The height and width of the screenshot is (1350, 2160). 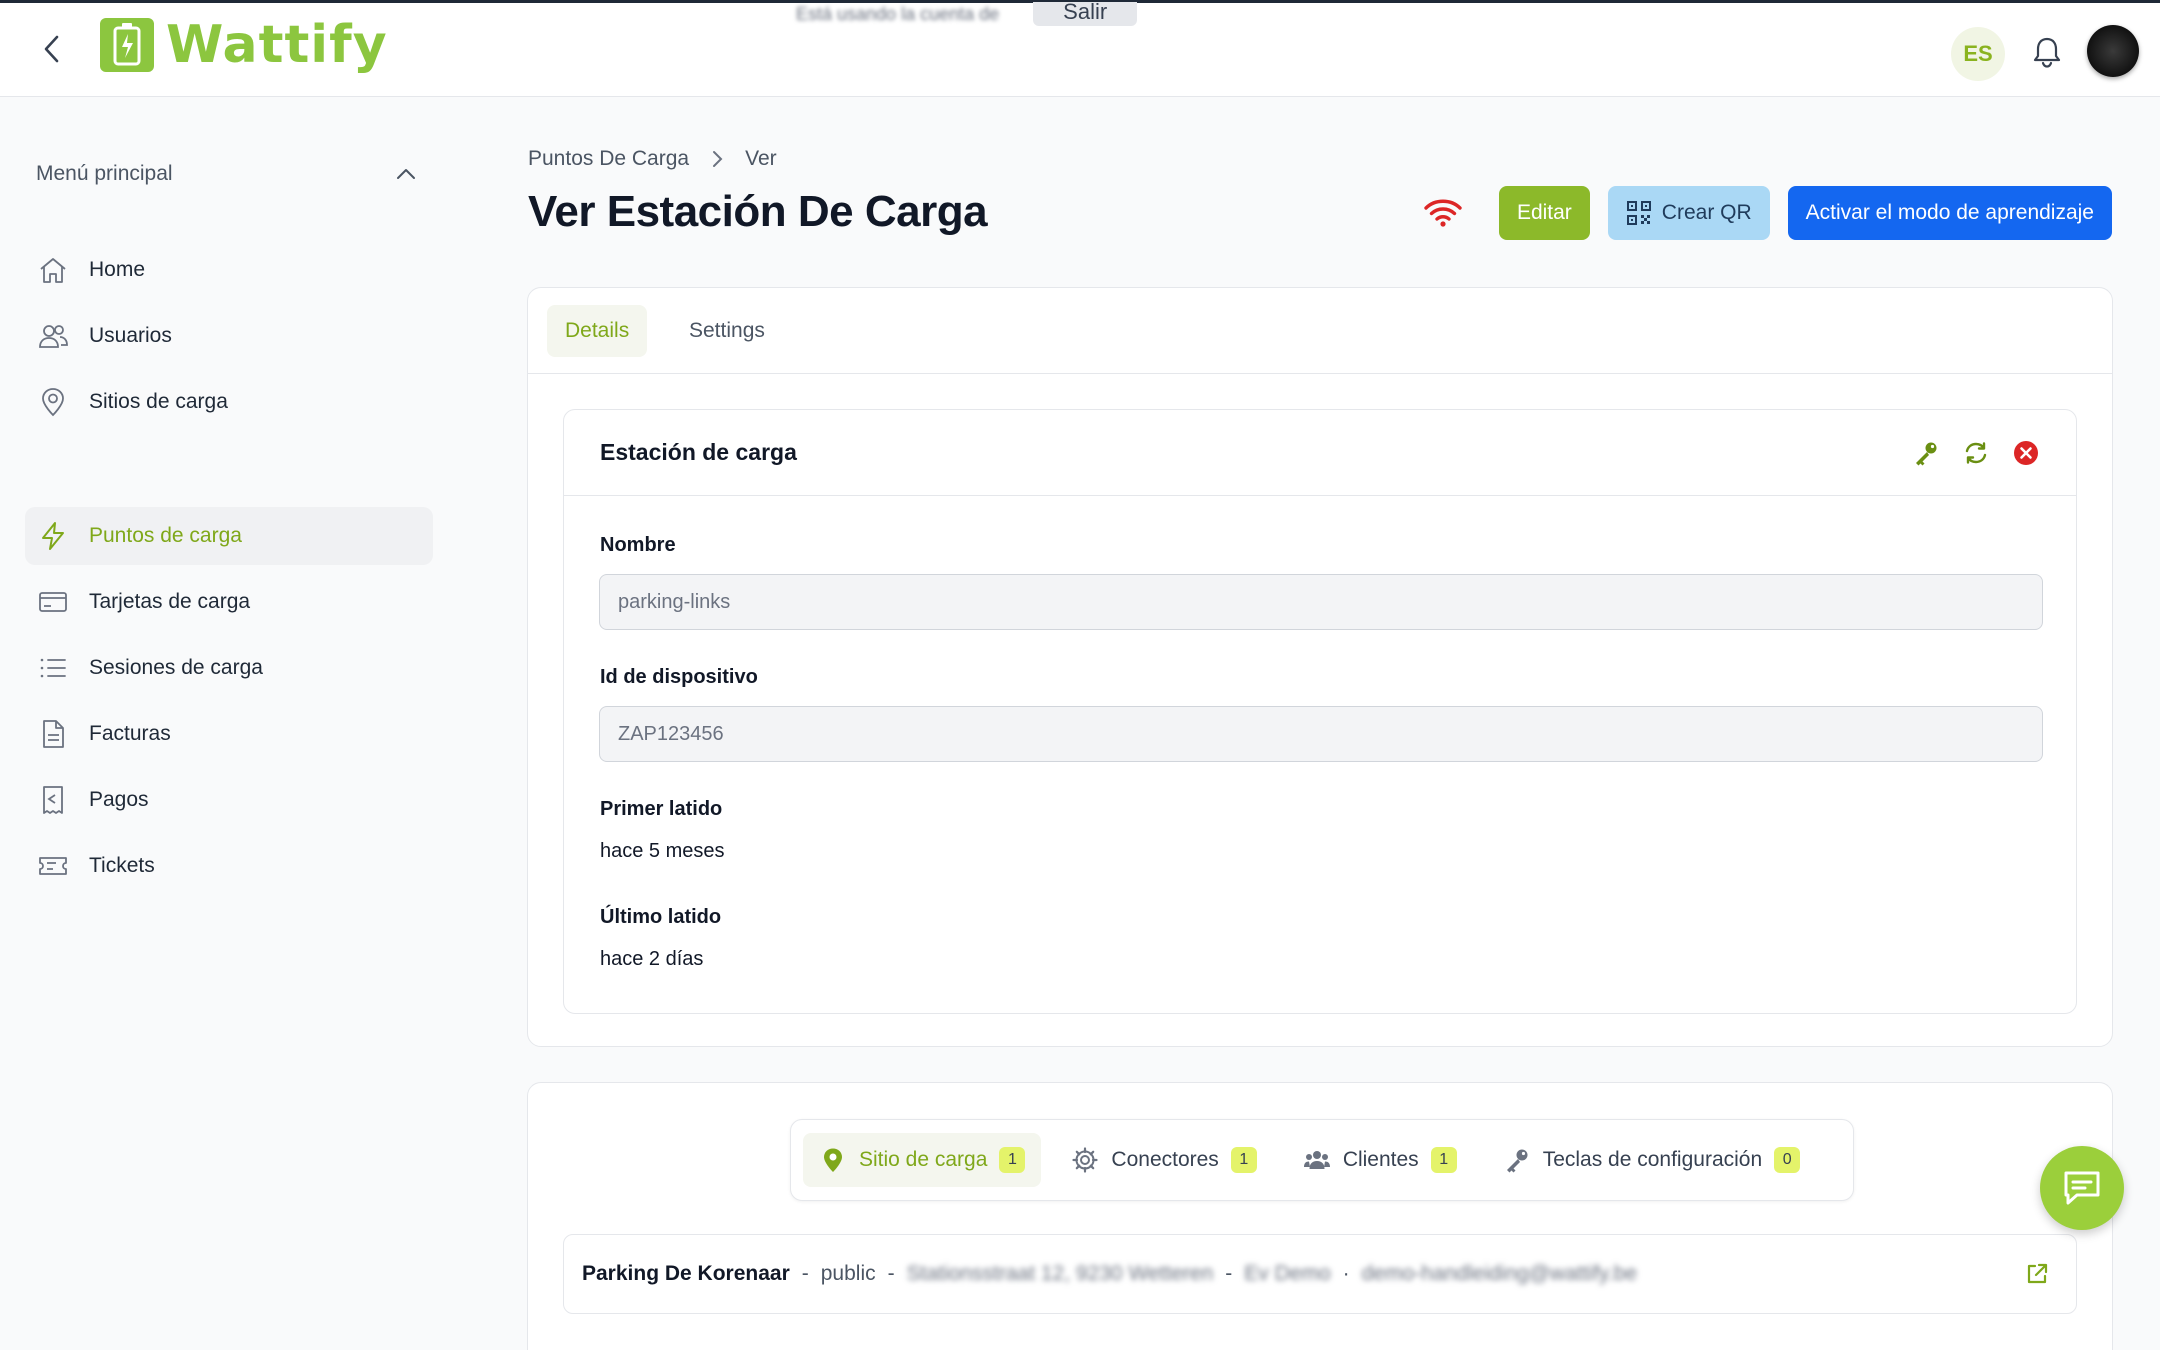 What do you see at coordinates (2026, 453) in the screenshot?
I see `delete-icon` at bounding box center [2026, 453].